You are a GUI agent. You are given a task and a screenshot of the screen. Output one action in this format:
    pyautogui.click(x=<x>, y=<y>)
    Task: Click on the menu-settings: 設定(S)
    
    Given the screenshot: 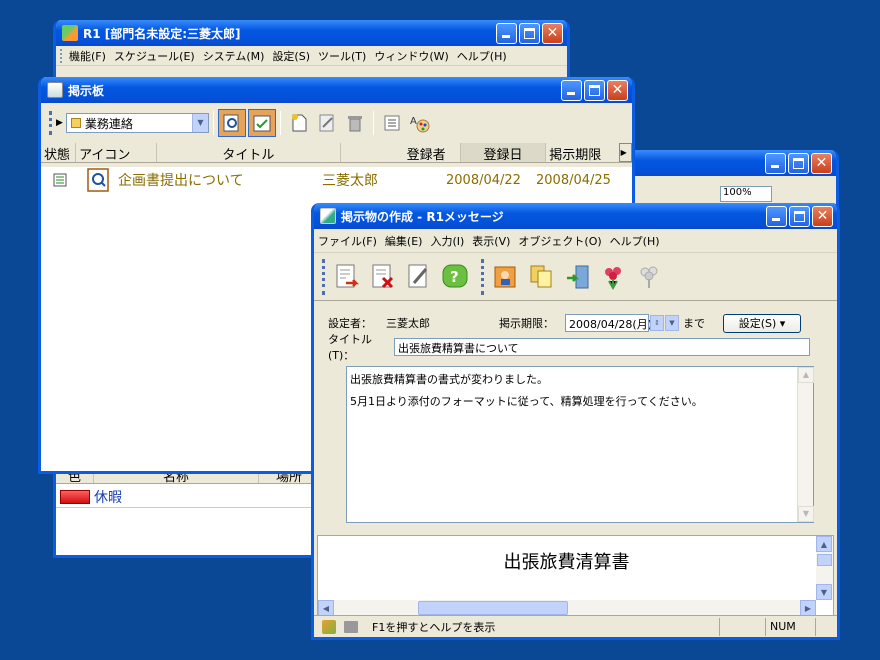 What is the action you would take?
    pyautogui.click(x=291, y=56)
    